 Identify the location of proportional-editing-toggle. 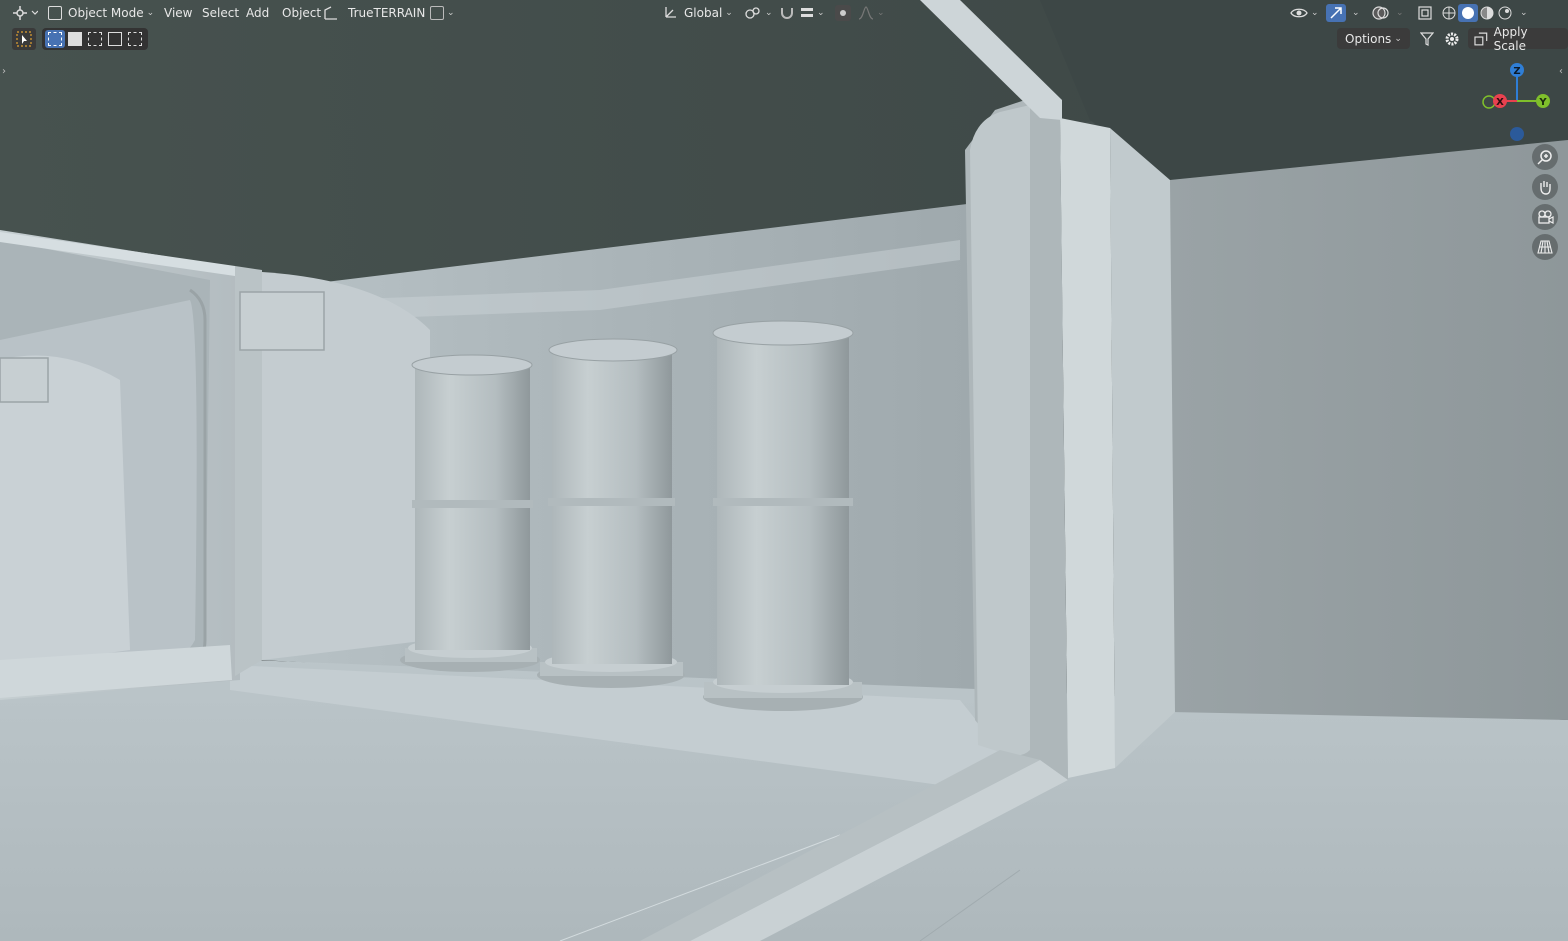
(843, 13).